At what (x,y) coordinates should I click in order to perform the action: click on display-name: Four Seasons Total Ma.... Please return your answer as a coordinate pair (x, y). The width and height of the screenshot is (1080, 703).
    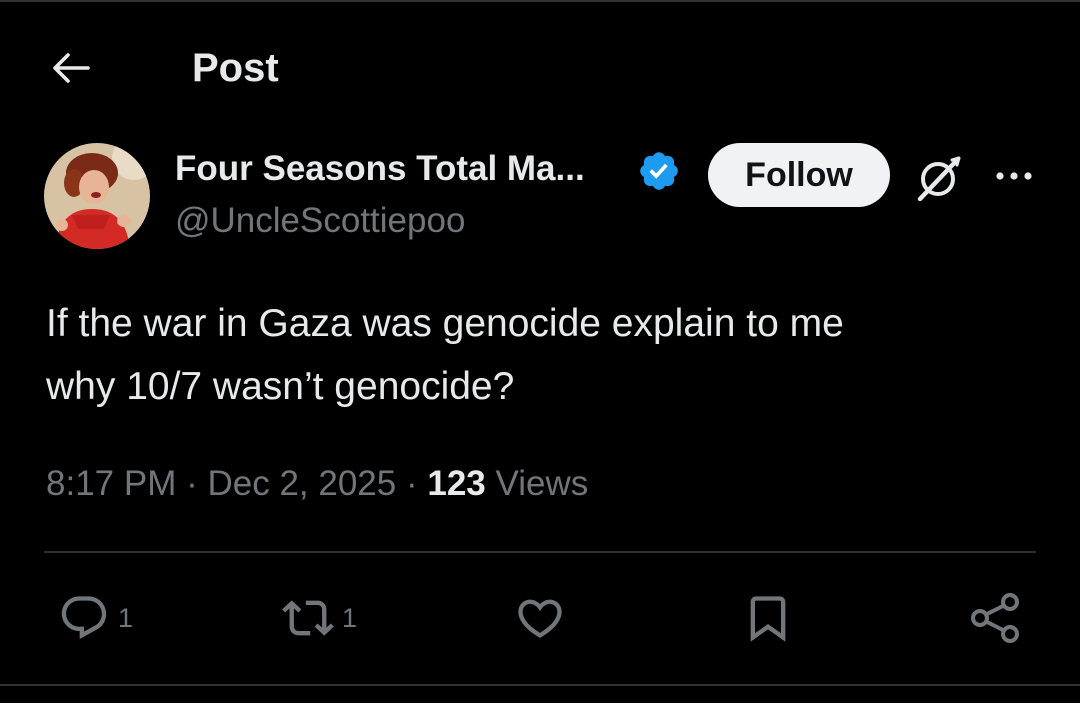
    Looking at the image, I should click on (380, 169).